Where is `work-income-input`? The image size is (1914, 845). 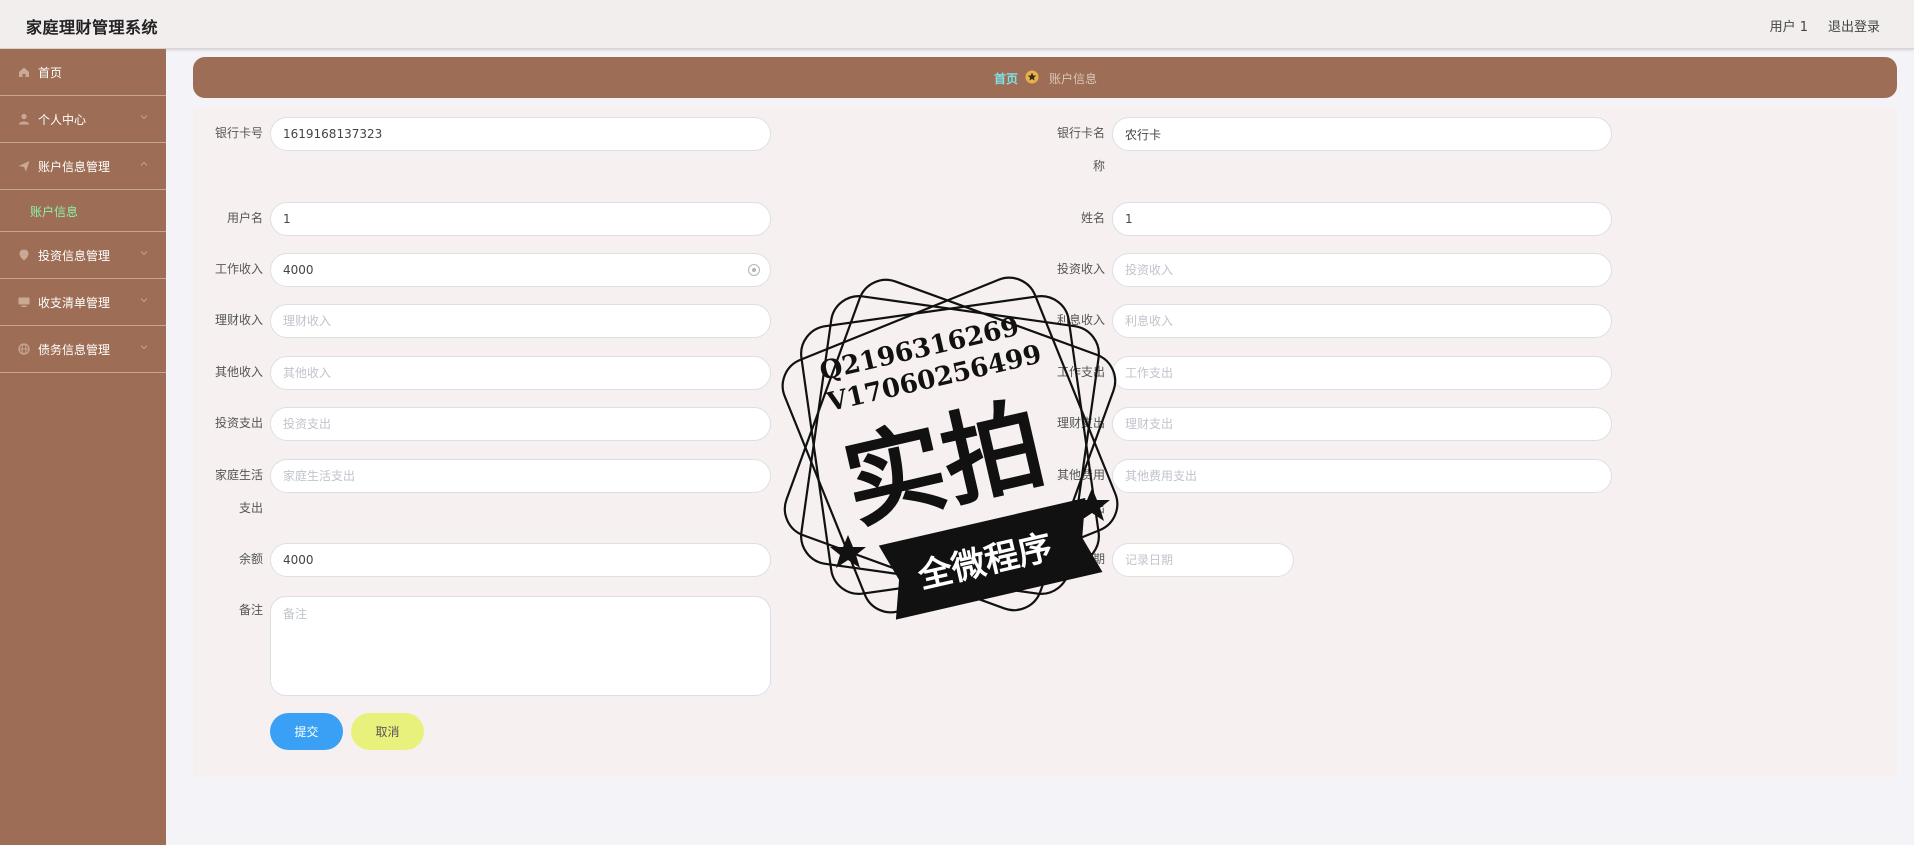 work-income-input is located at coordinates (520, 270).